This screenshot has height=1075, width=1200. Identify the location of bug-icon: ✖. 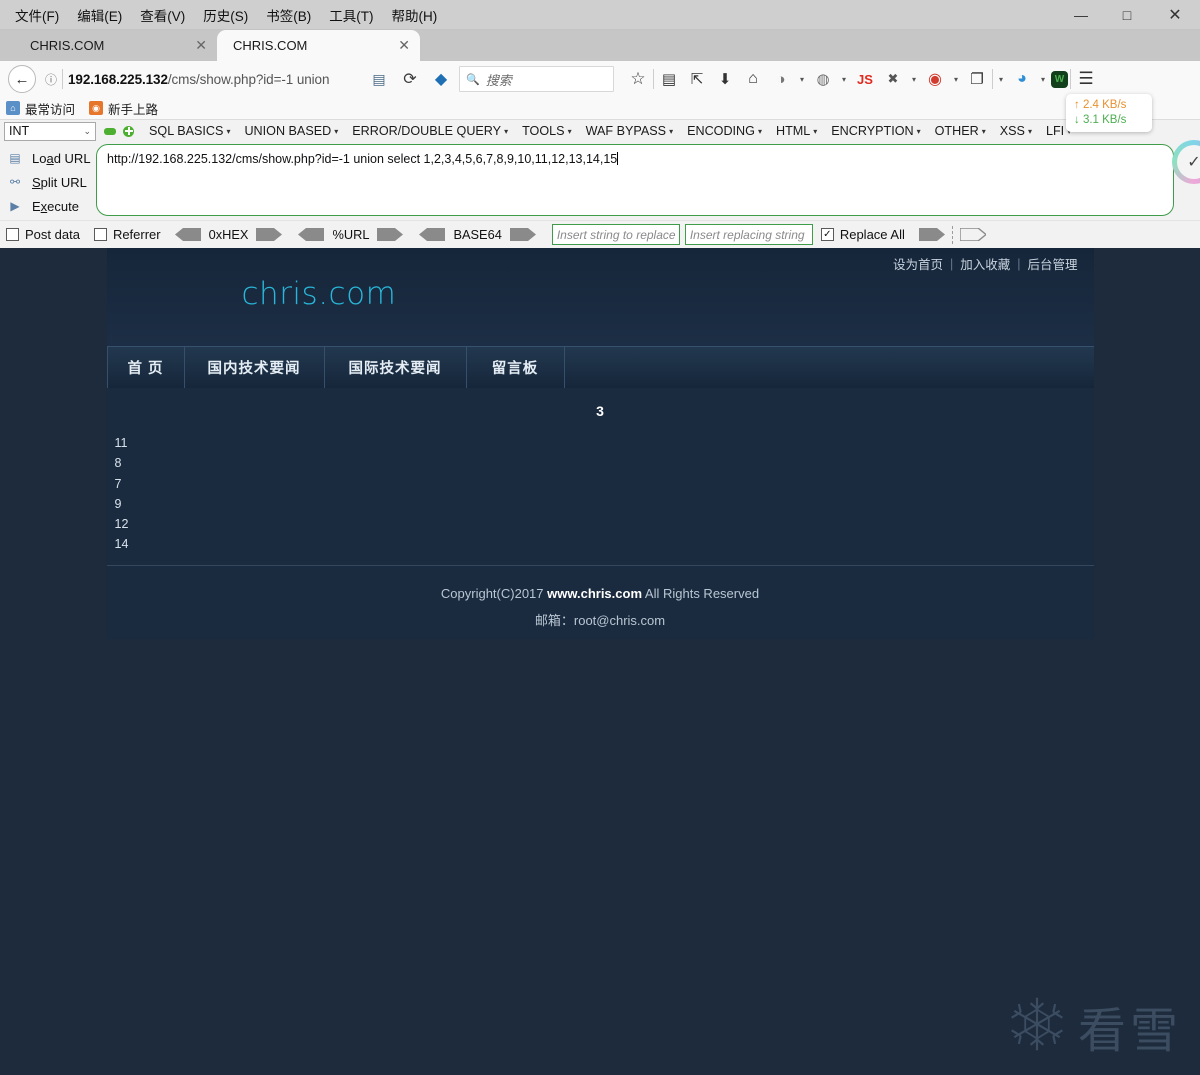
(893, 79).